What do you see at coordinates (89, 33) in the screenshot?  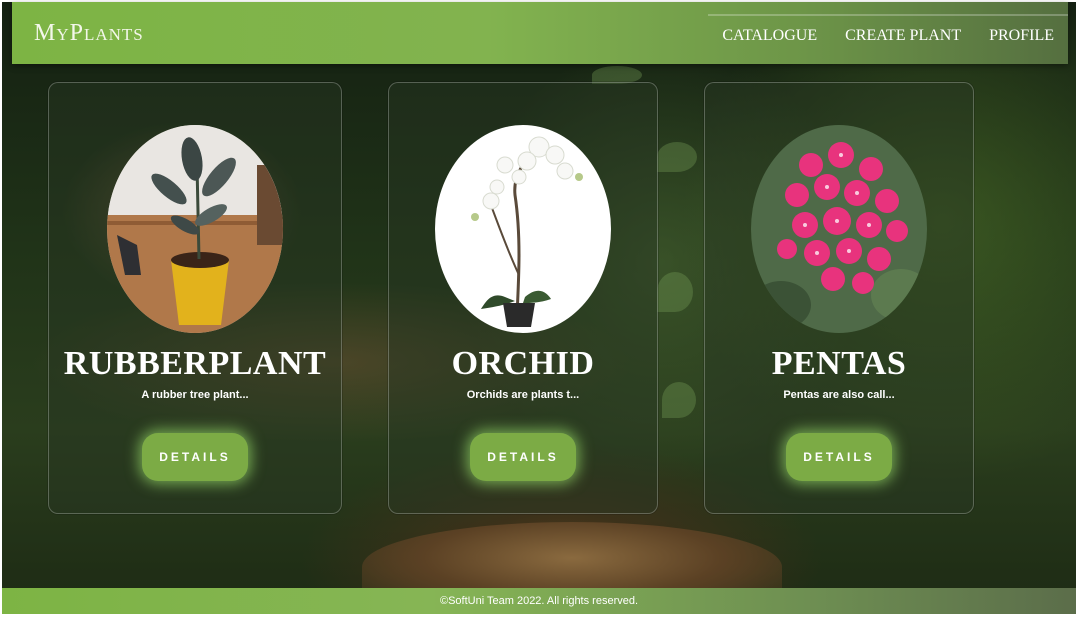 I see `site-logo: MyPlants` at bounding box center [89, 33].